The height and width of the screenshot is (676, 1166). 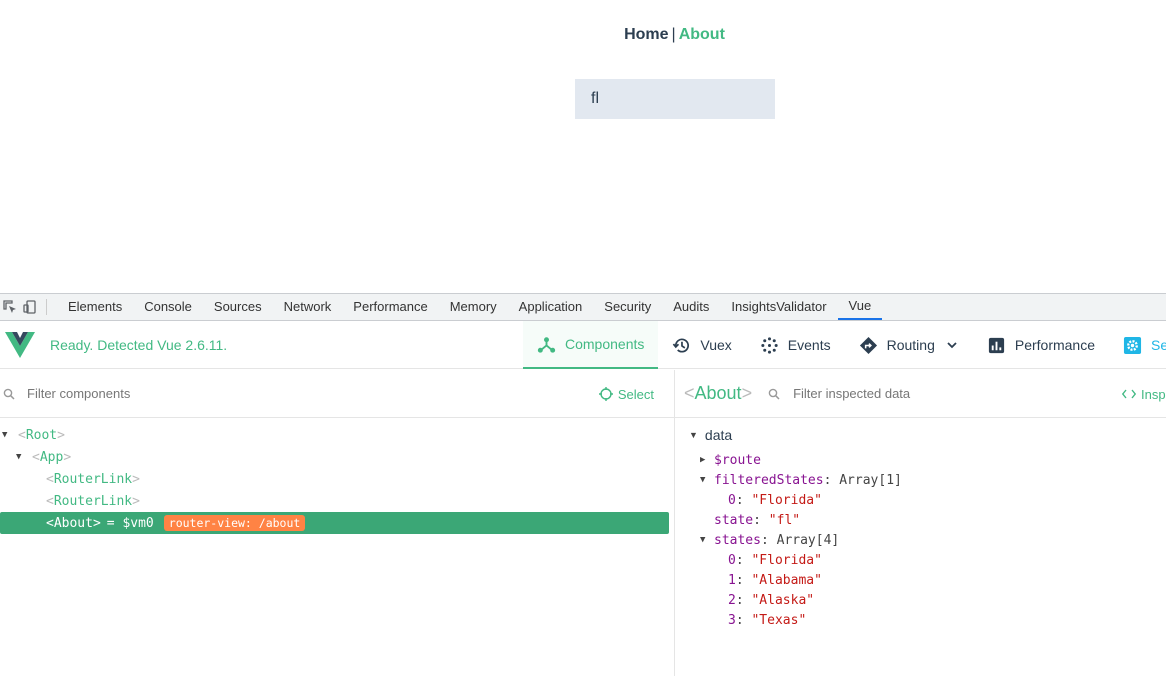 I want to click on filter-inspected-data-input, so click(x=893, y=393).